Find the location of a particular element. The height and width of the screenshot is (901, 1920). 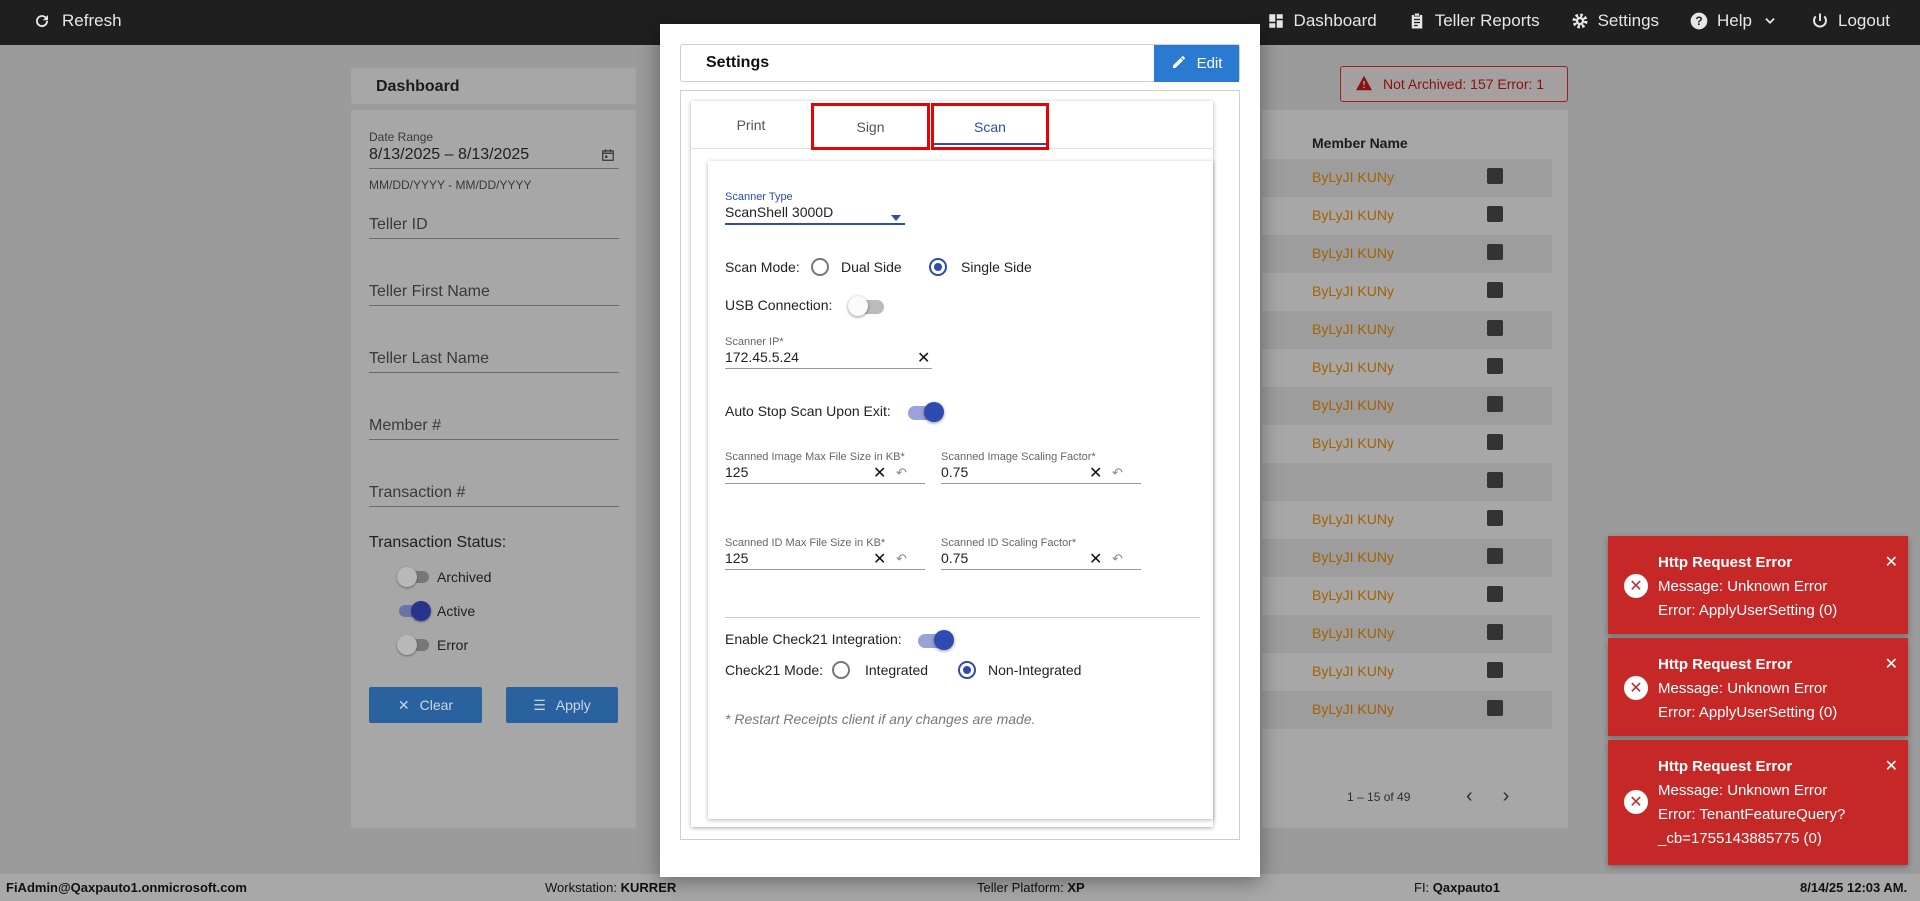

tab-scan: Scan is located at coordinates (990, 126).